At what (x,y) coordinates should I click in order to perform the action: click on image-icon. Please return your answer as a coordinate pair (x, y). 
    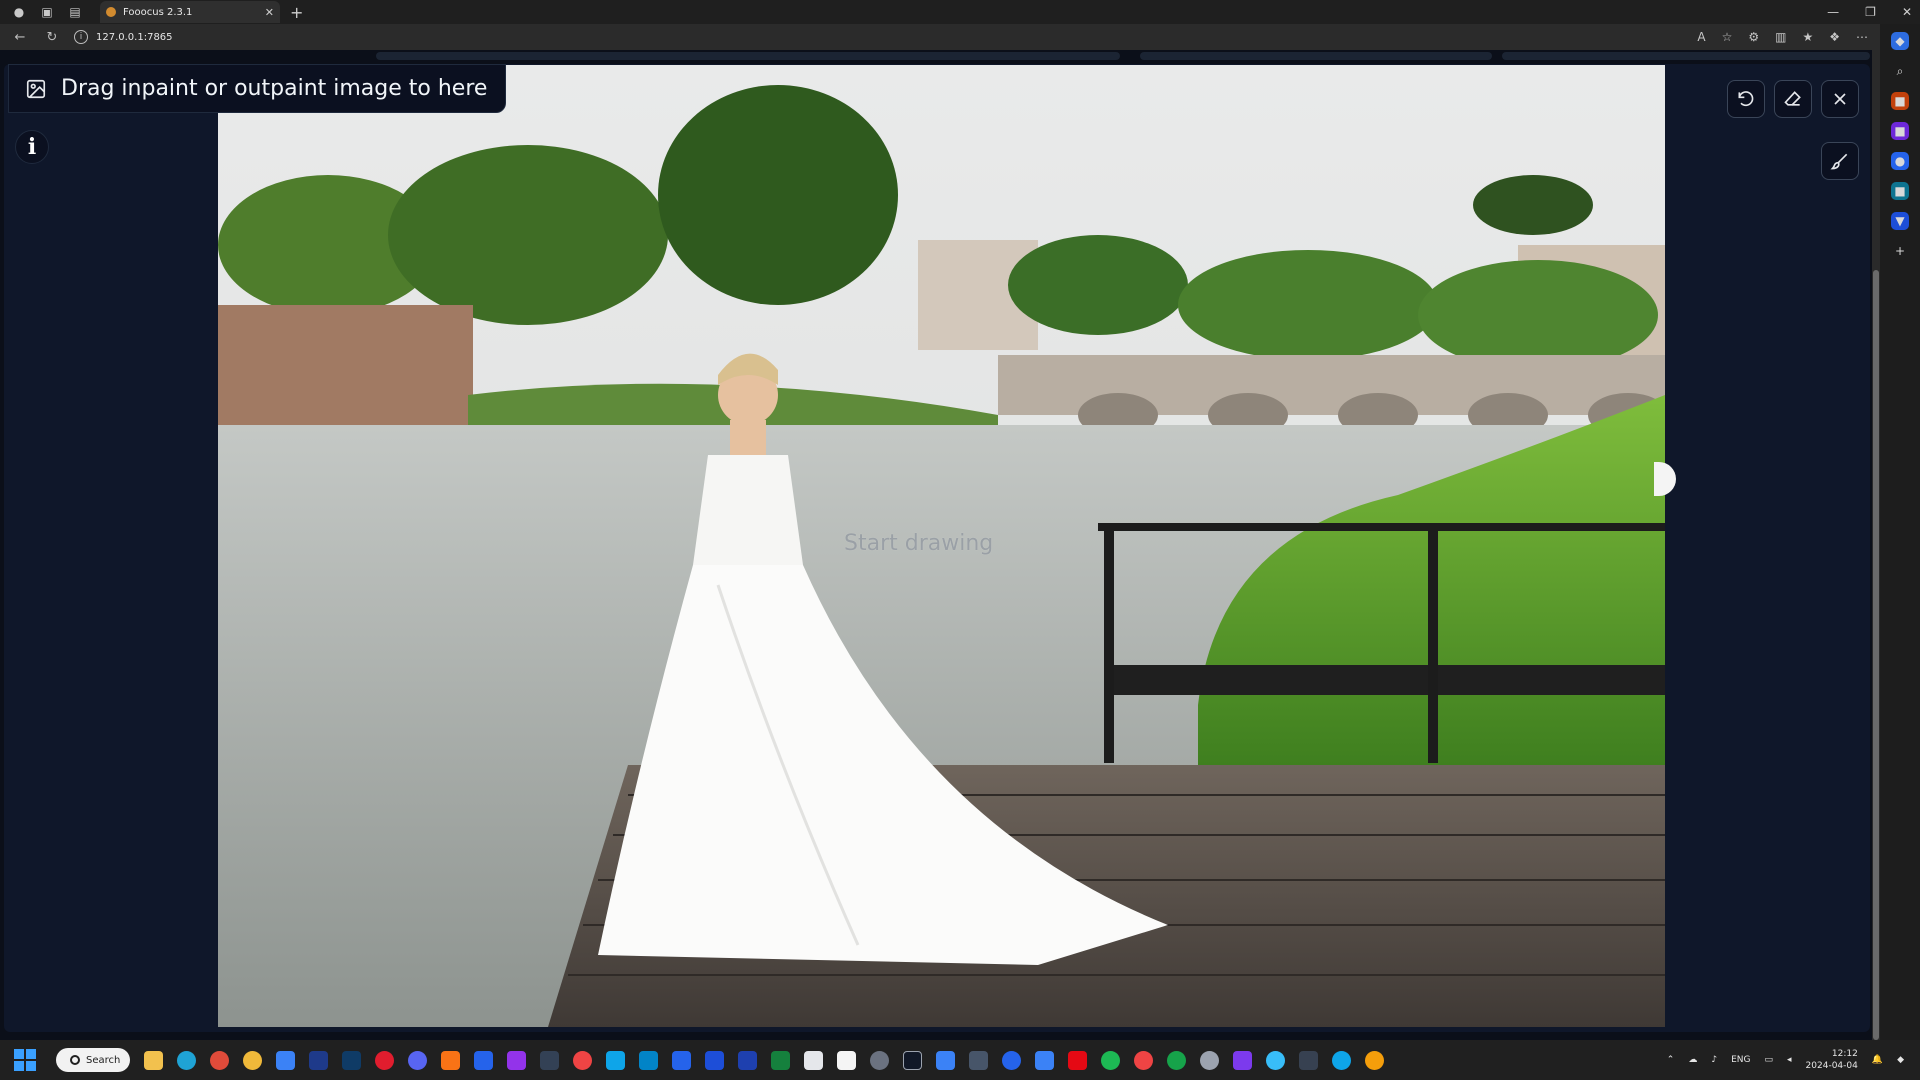
    Looking at the image, I should click on (36, 88).